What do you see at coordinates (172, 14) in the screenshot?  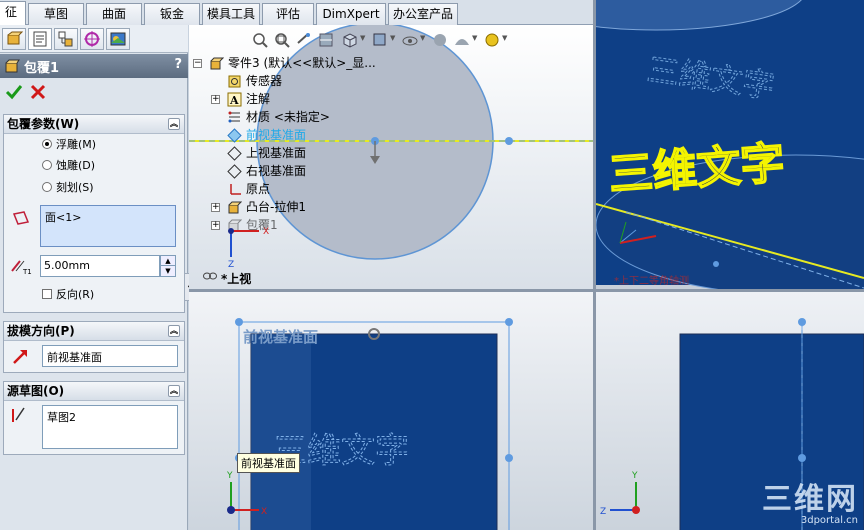 I see `tab-sheet-metal: 钣金` at bounding box center [172, 14].